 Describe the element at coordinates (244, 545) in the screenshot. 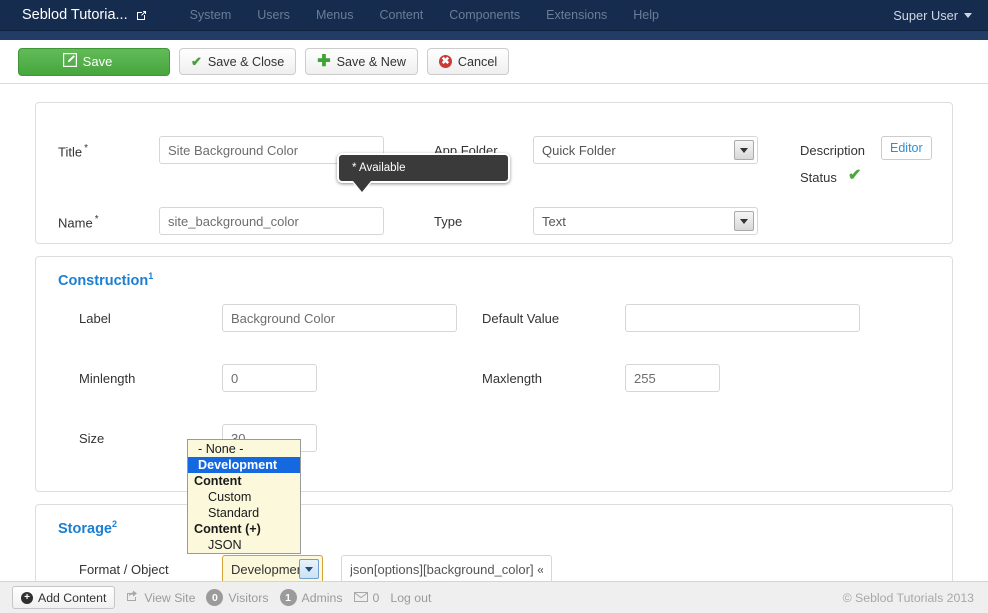

I see `dropdown-option-json: JSON` at that location.